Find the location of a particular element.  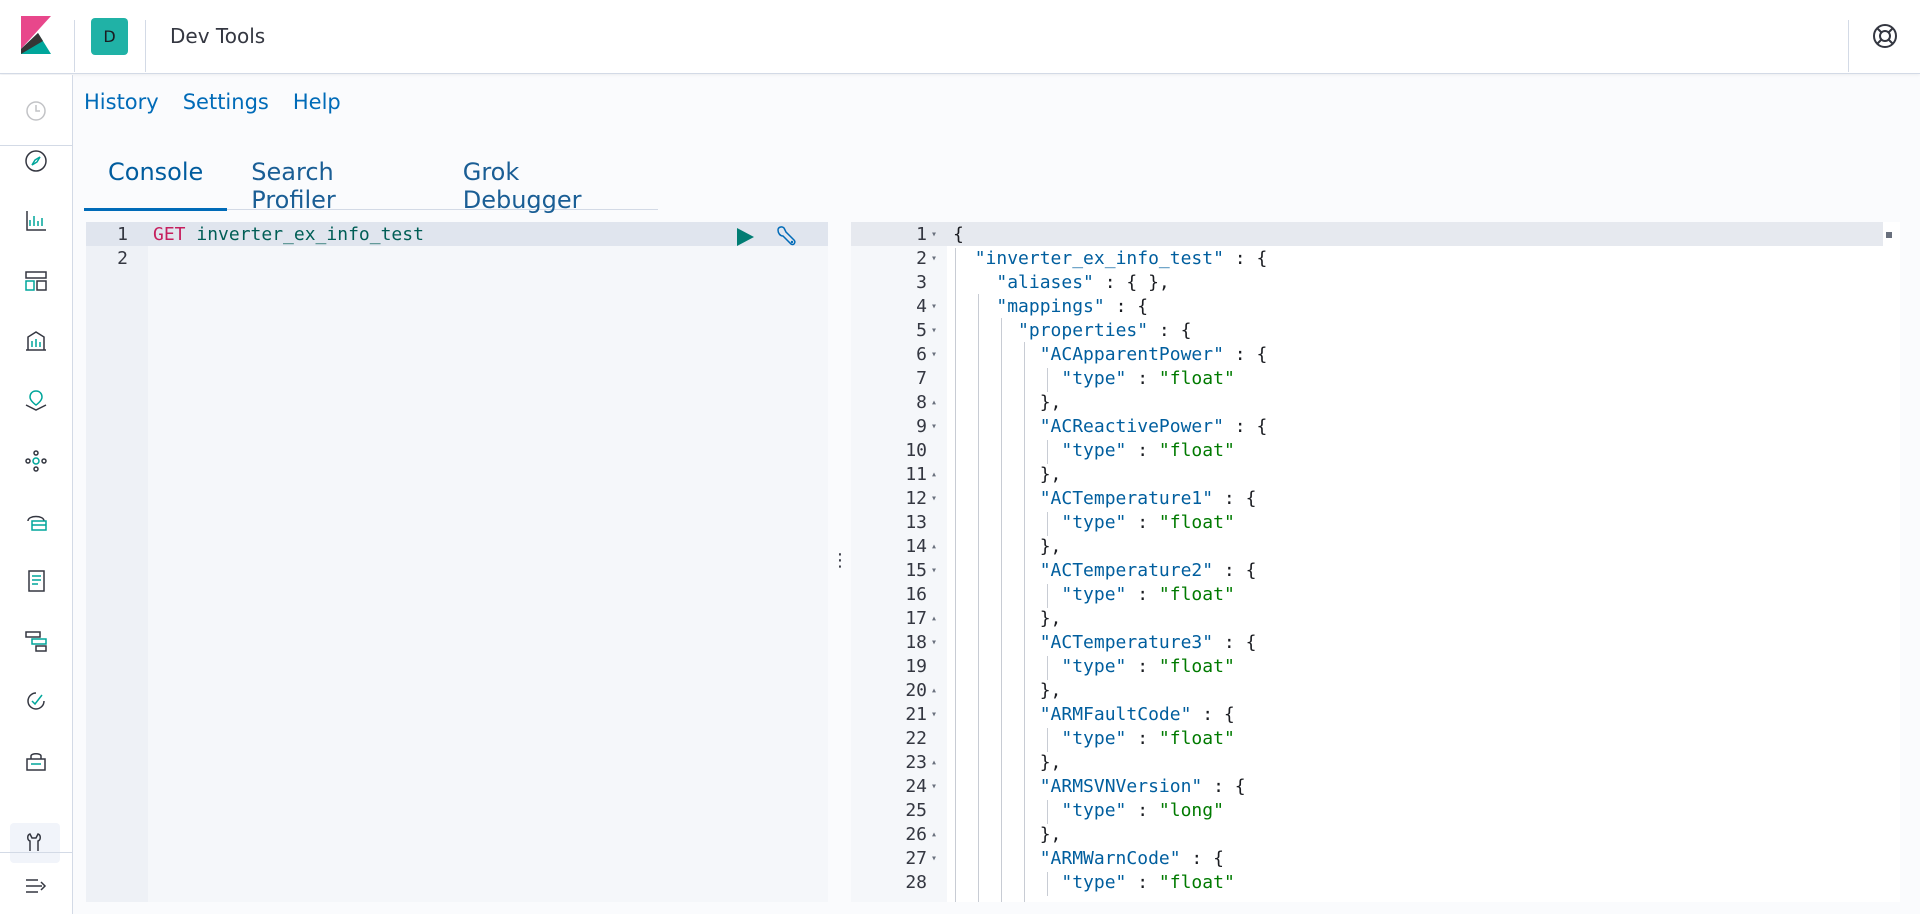

apm-icon is located at coordinates (36, 641).